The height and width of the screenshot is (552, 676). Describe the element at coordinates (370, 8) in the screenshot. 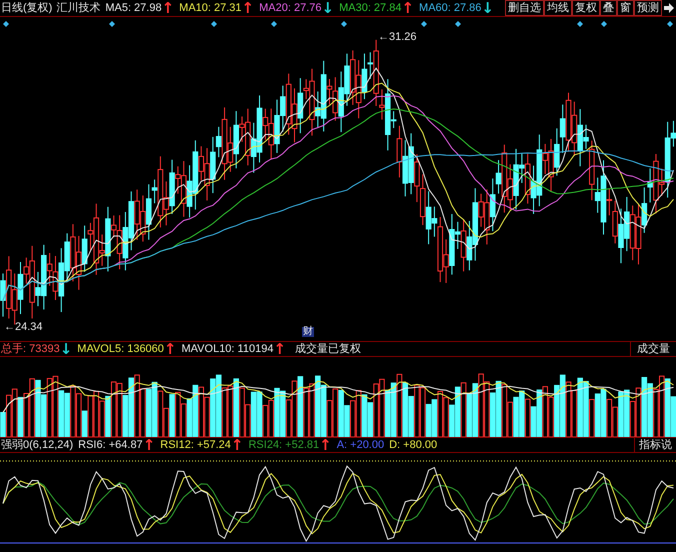

I see `indicator-value: MA30: 27.84` at that location.